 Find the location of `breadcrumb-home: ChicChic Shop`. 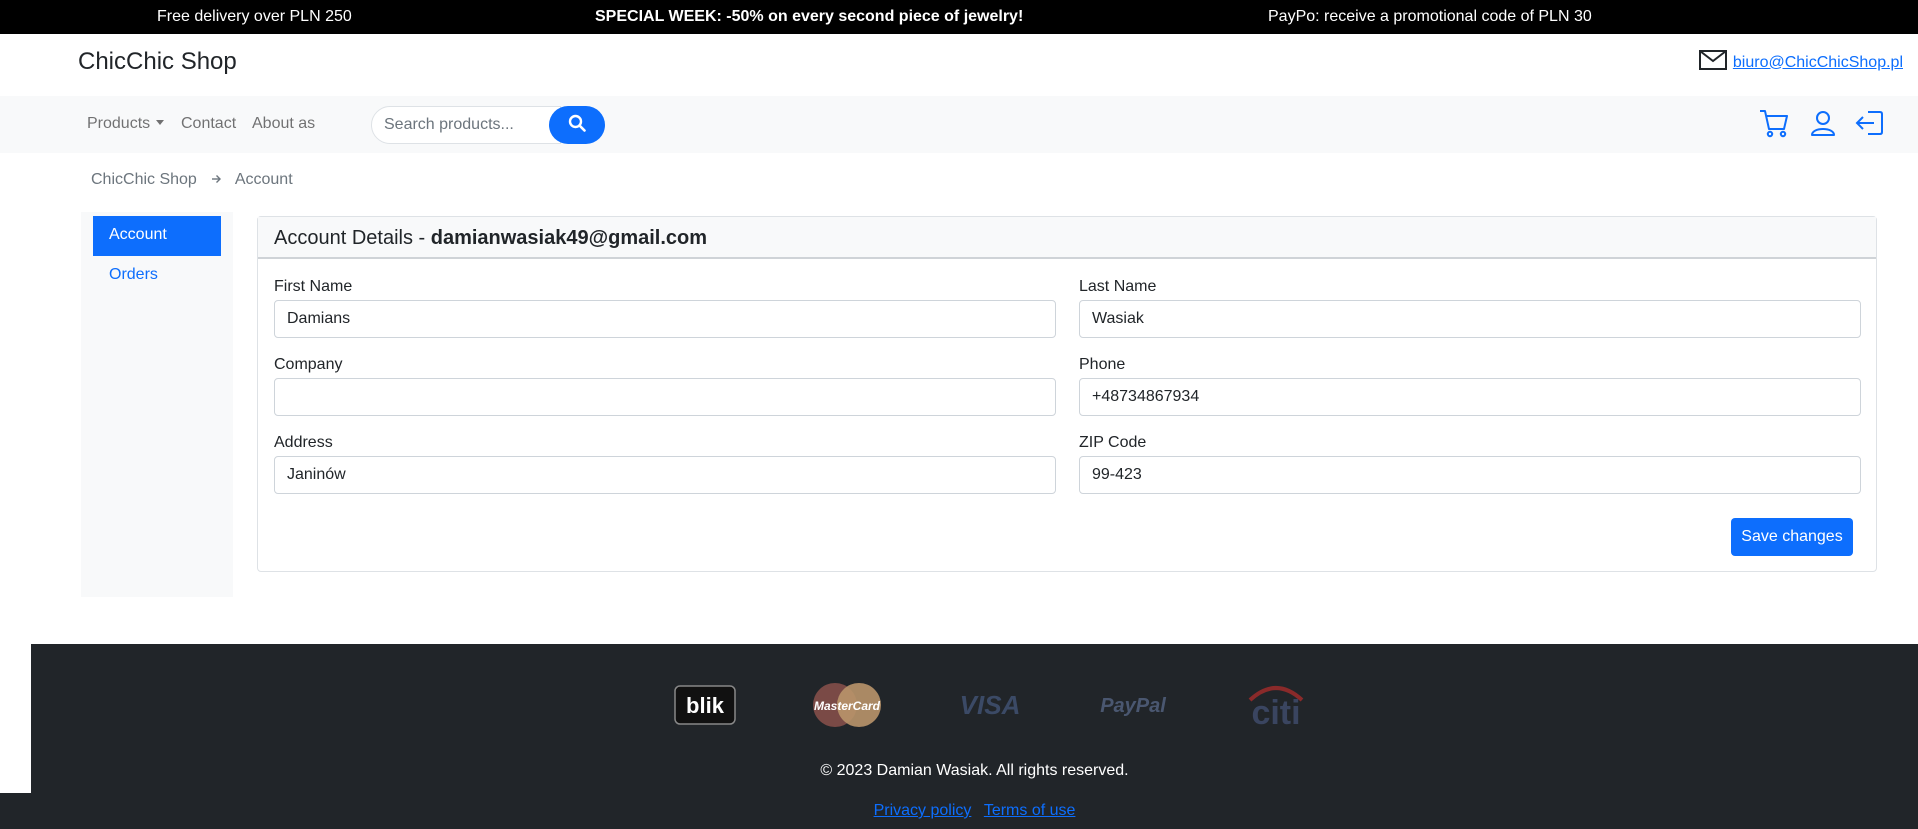

breadcrumb-home: ChicChic Shop is located at coordinates (144, 180).